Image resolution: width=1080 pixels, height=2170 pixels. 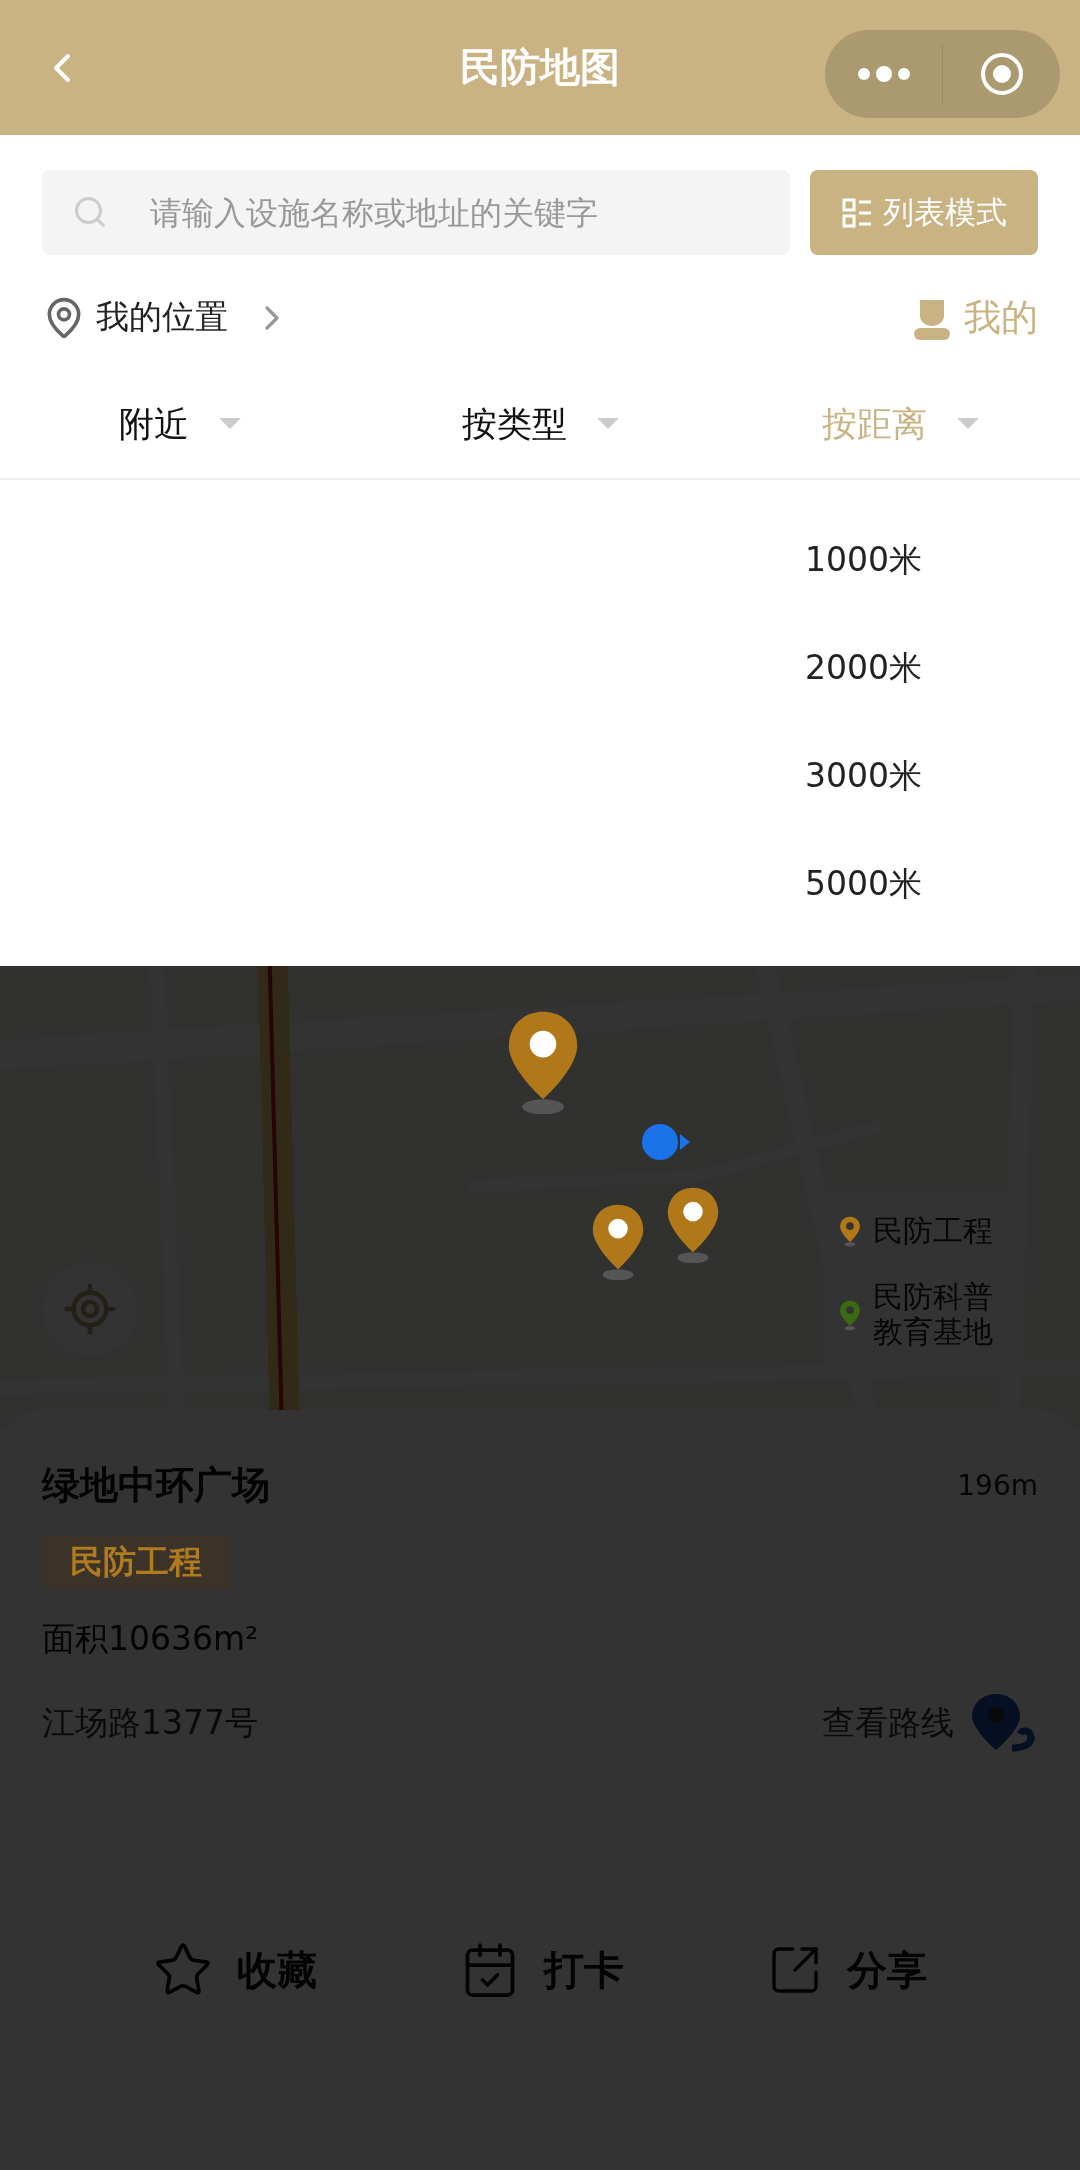 I want to click on target-icon, so click(x=1001, y=74).